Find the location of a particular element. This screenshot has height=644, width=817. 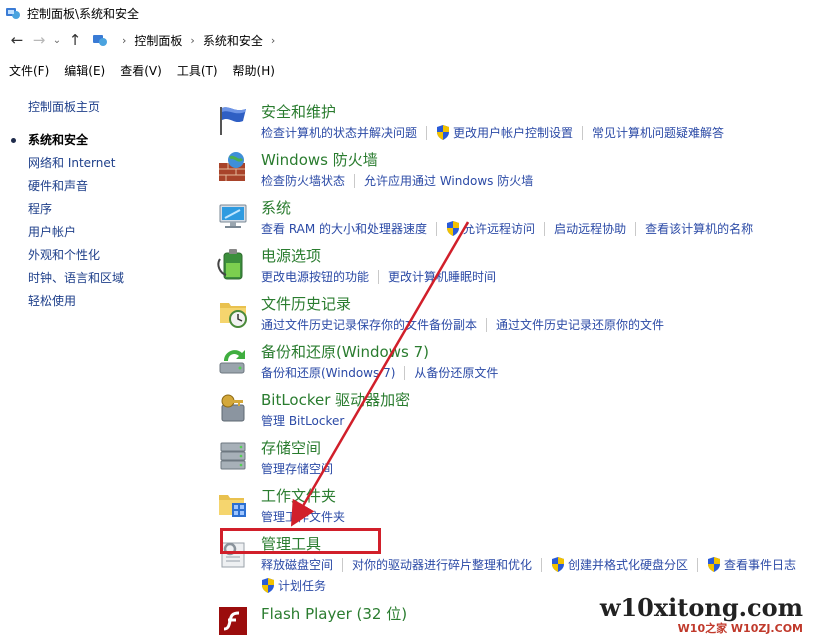

watermark: w10xitong.com W10之家 W10ZJ.COM is located at coordinates (701, 614).